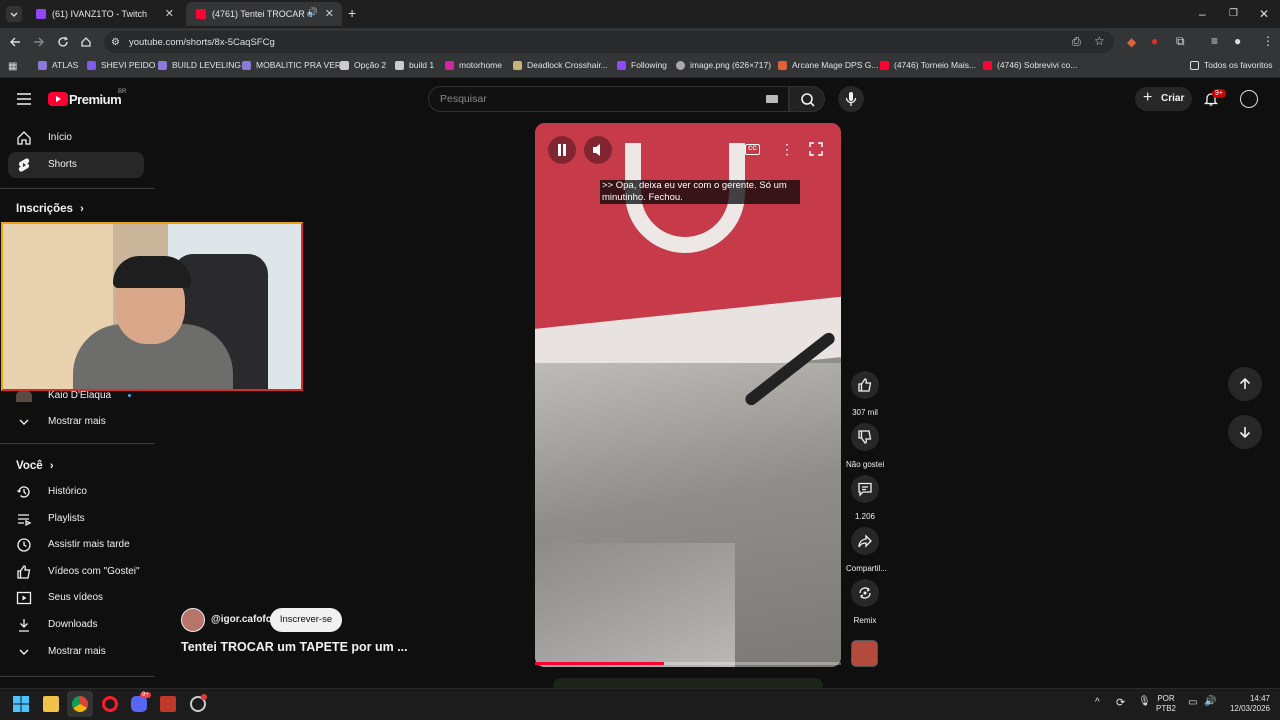  I want to click on previous-short-button, so click(1245, 384).